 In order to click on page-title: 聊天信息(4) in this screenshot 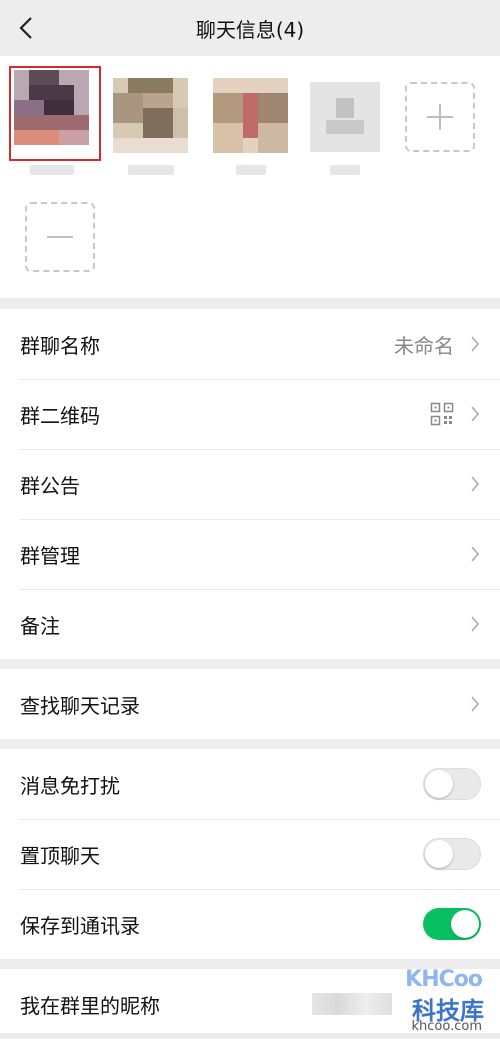, I will do `click(250, 30)`.